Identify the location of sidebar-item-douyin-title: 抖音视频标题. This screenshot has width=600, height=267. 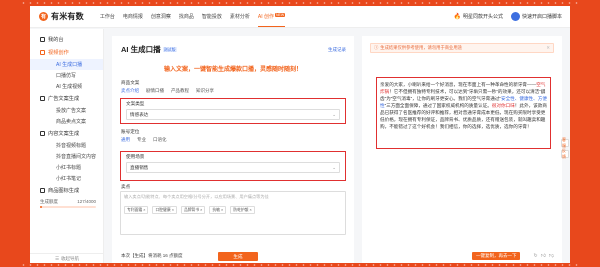
(66, 145).